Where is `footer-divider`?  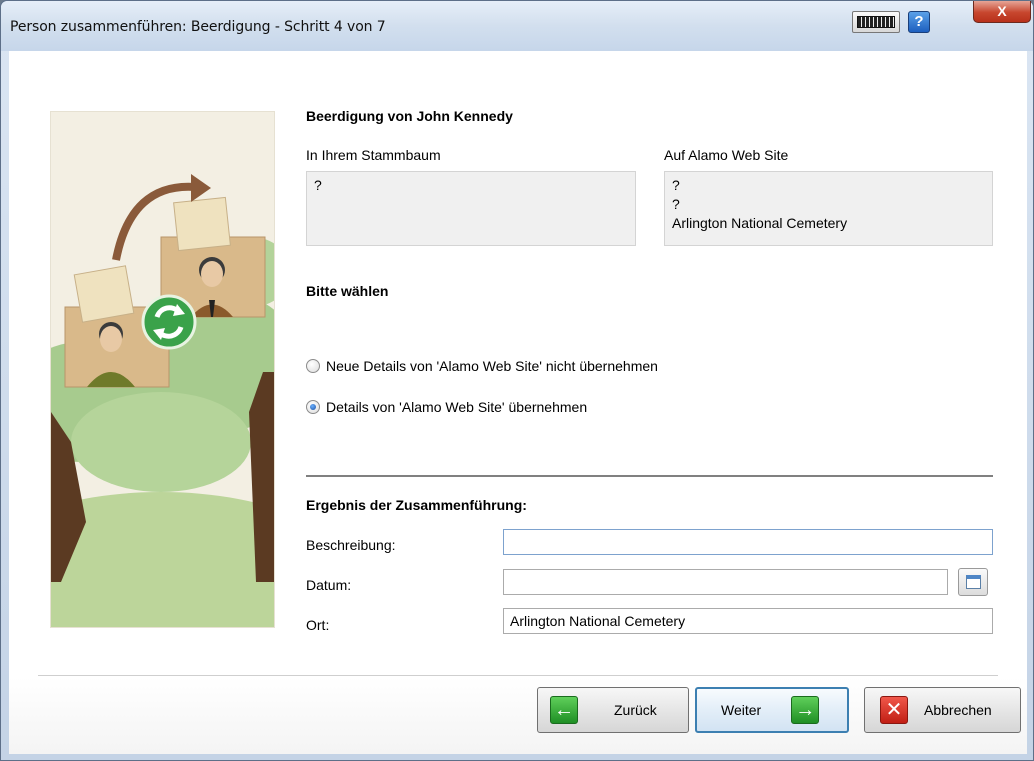 footer-divider is located at coordinates (518, 675).